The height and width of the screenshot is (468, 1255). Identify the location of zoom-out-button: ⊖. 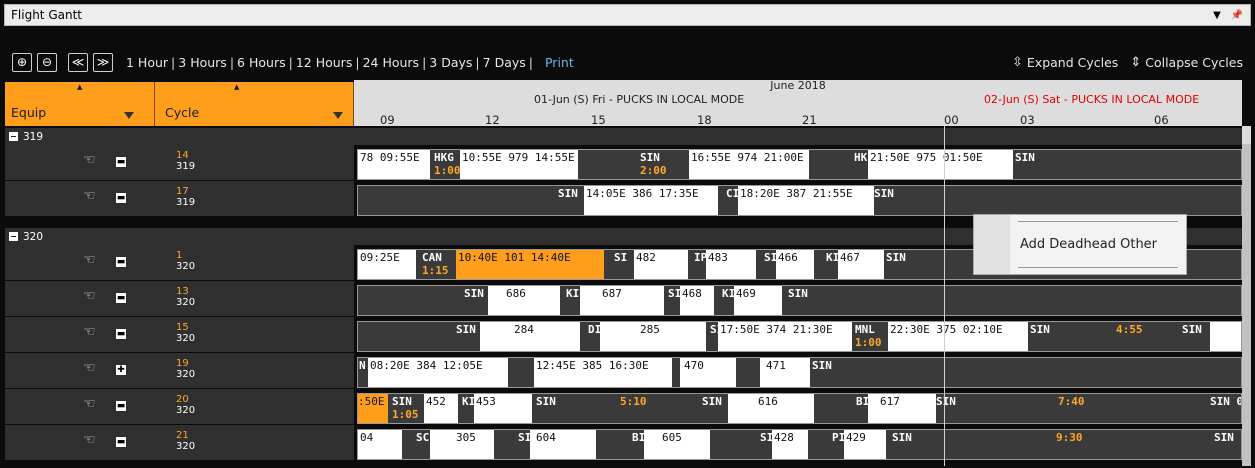
(47, 62).